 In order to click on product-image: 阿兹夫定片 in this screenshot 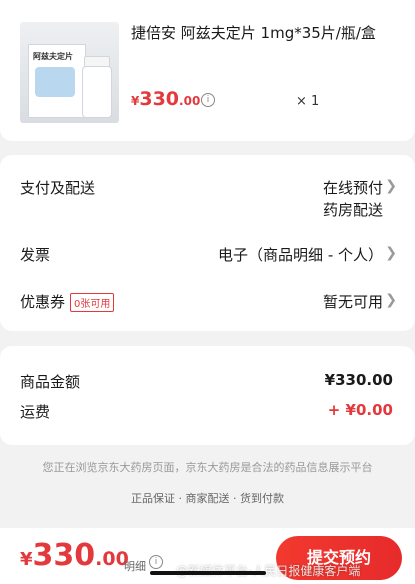, I will do `click(69, 72)`.